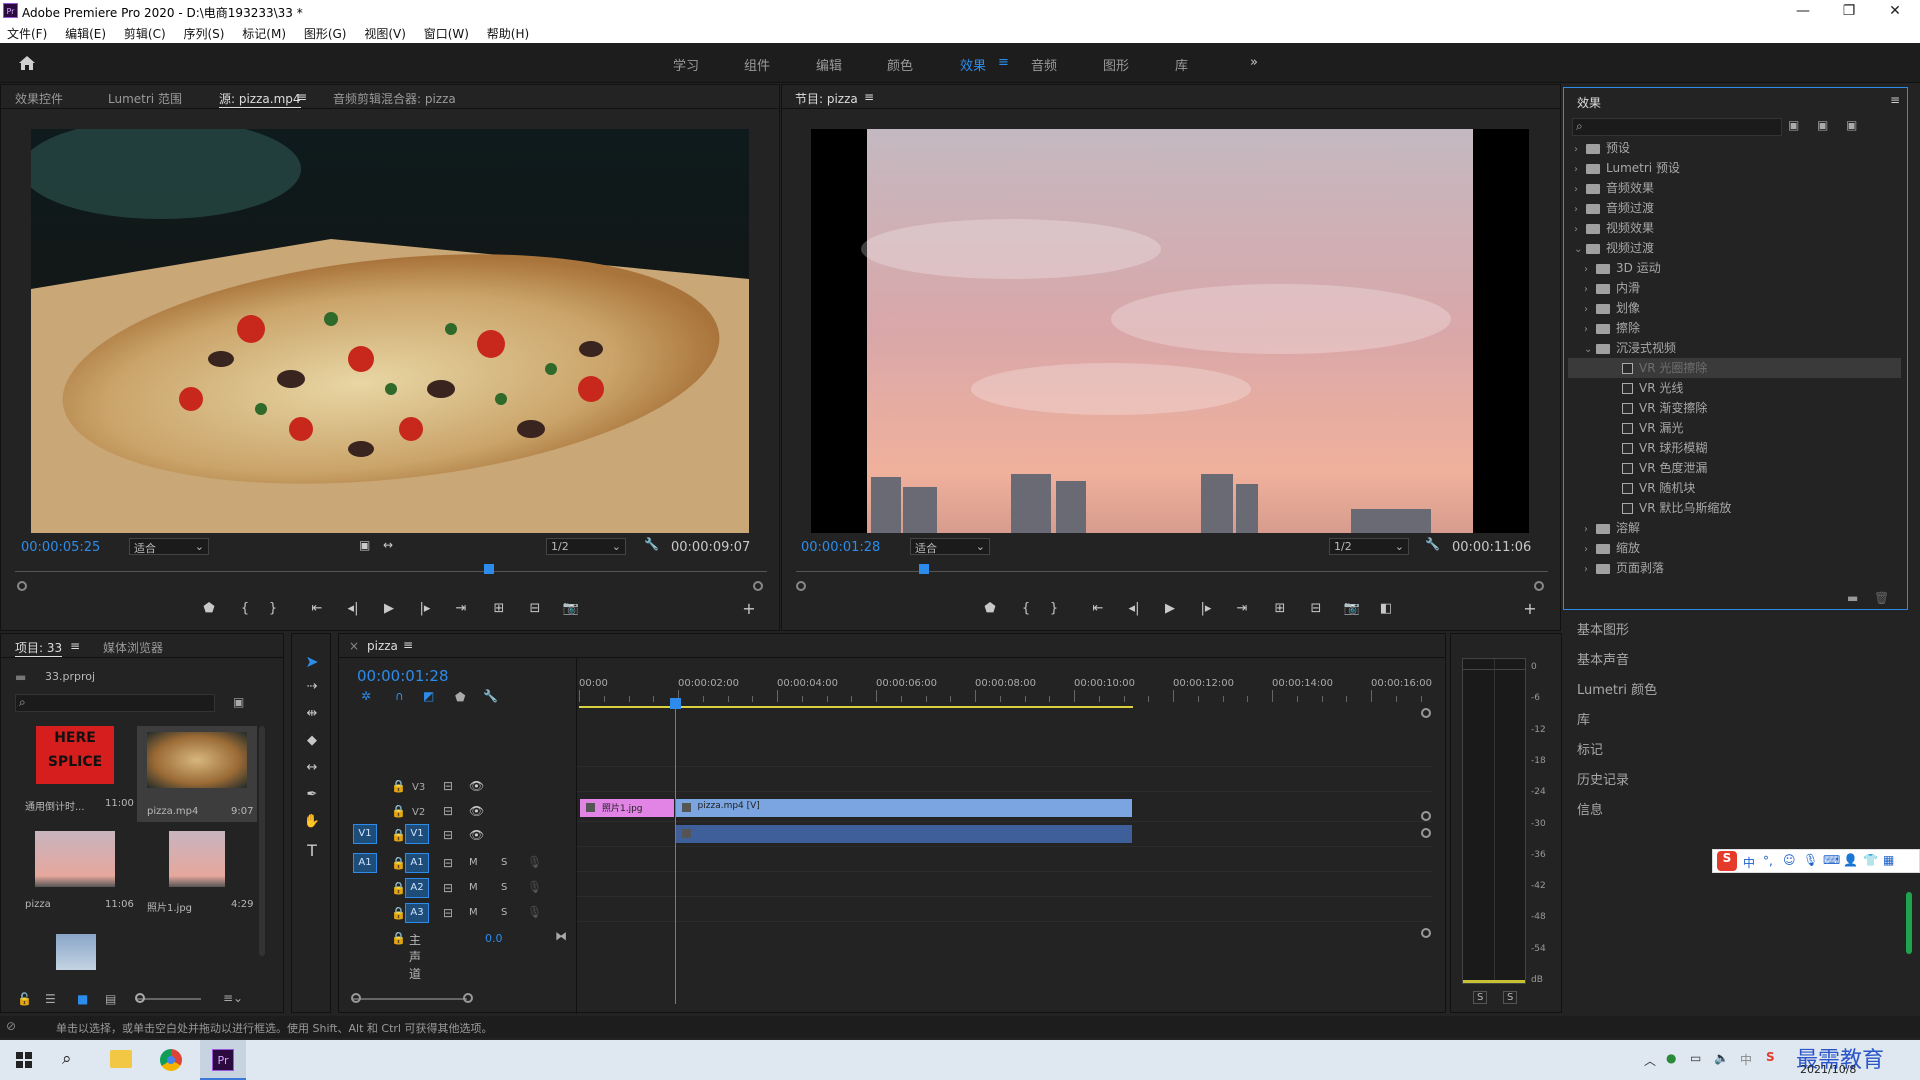 This screenshot has width=1920, height=1080. I want to click on source-timecode: 00:00:05:25, so click(60, 547).